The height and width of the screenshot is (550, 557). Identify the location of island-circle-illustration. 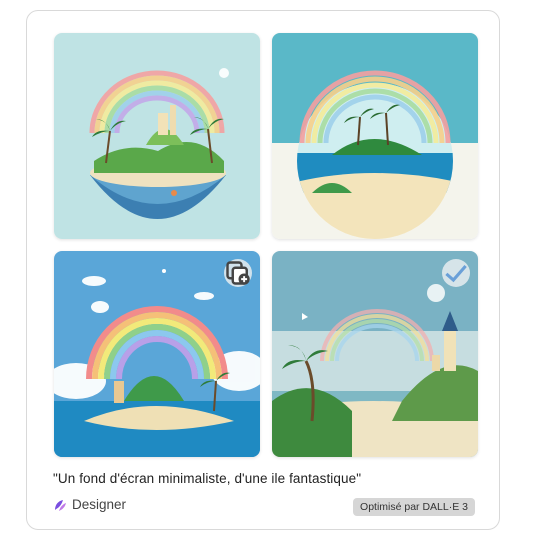
(375, 136).